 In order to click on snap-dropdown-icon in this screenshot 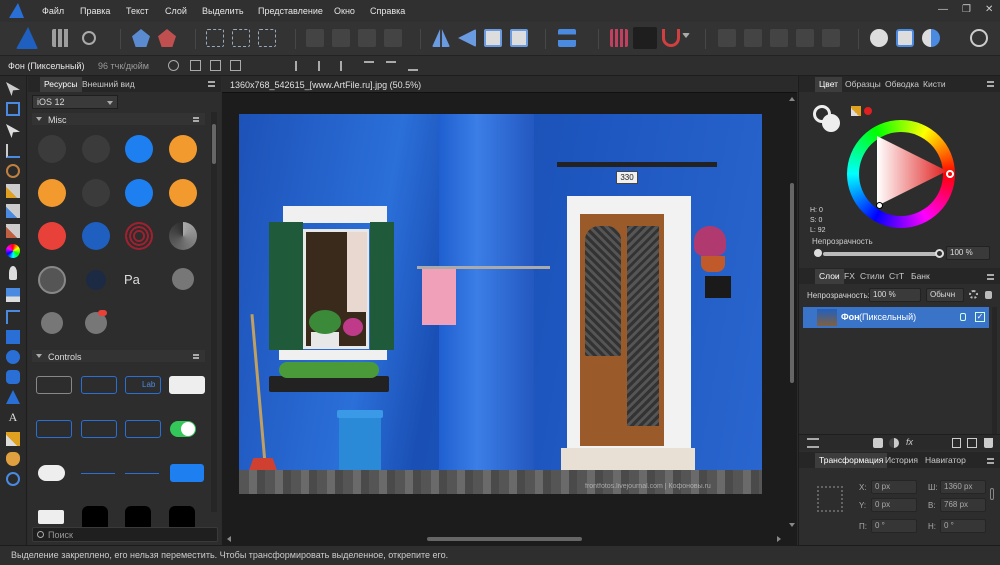, I will do `click(686, 37)`.